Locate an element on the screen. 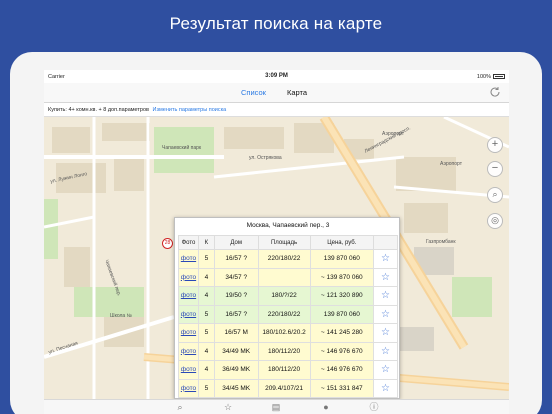  col-area: Площадь is located at coordinates (284, 242).